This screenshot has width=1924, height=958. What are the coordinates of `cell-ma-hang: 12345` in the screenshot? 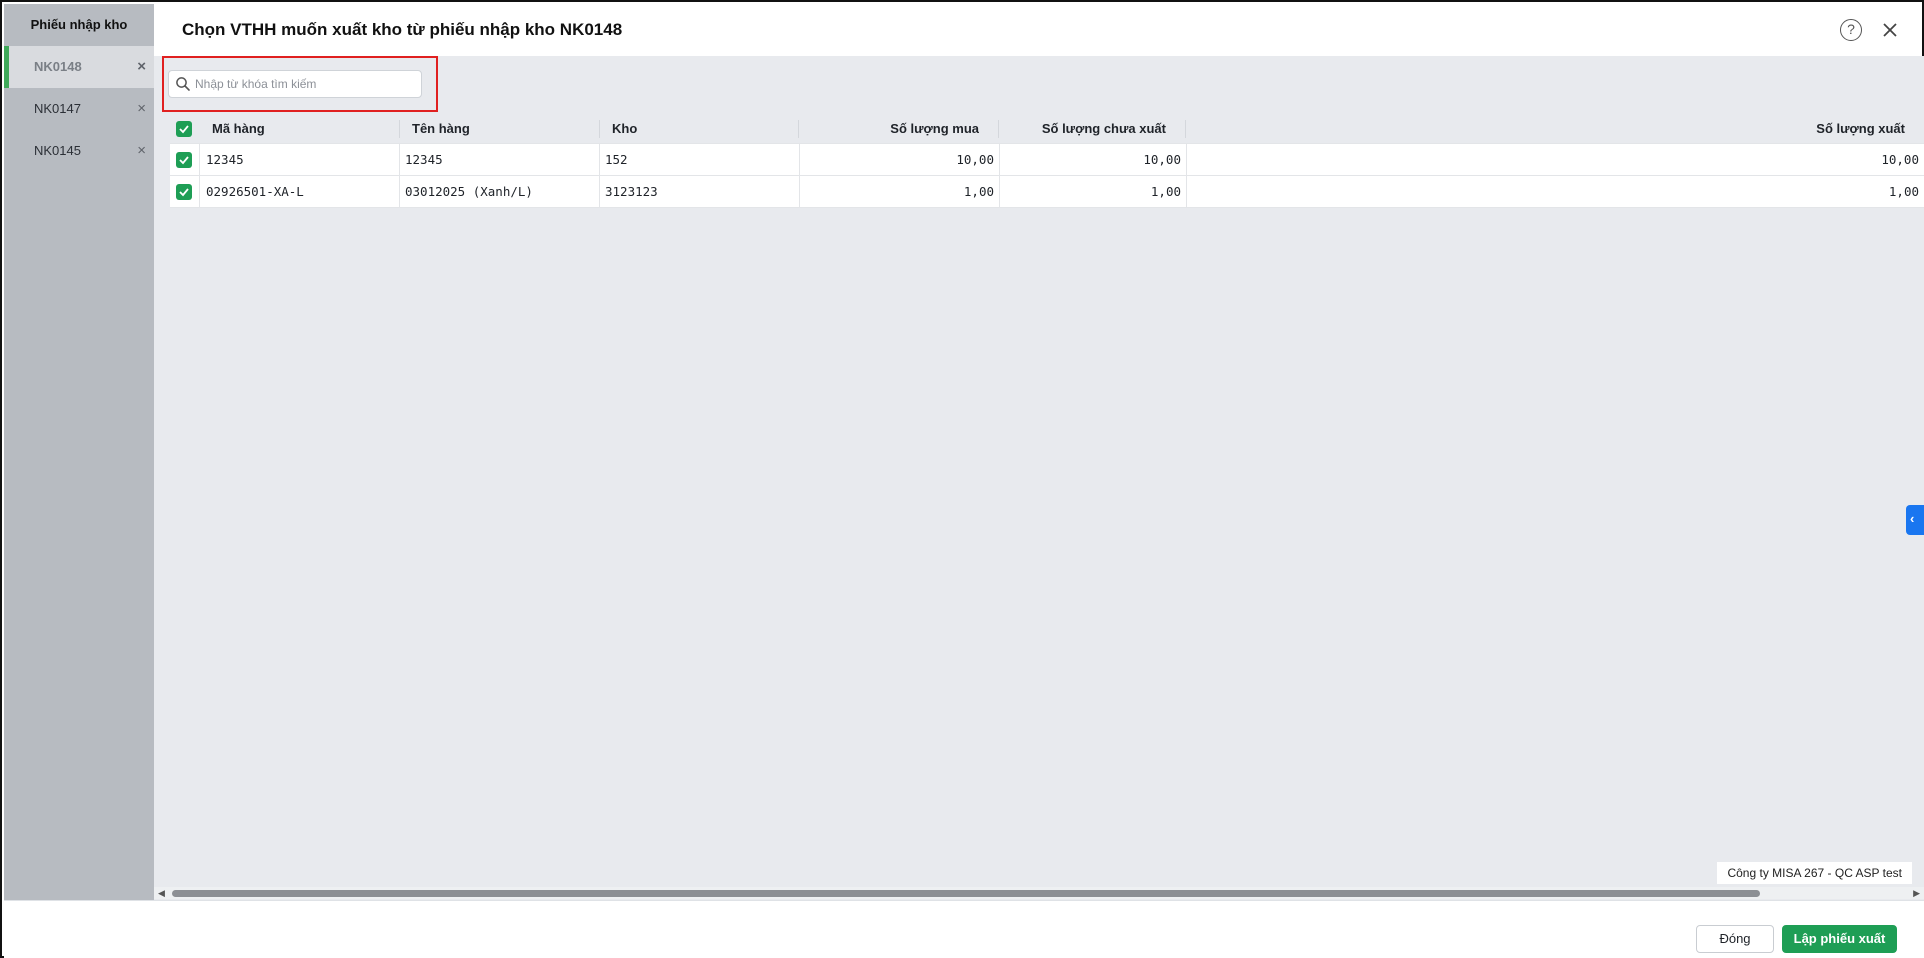 It's located at (300, 159).